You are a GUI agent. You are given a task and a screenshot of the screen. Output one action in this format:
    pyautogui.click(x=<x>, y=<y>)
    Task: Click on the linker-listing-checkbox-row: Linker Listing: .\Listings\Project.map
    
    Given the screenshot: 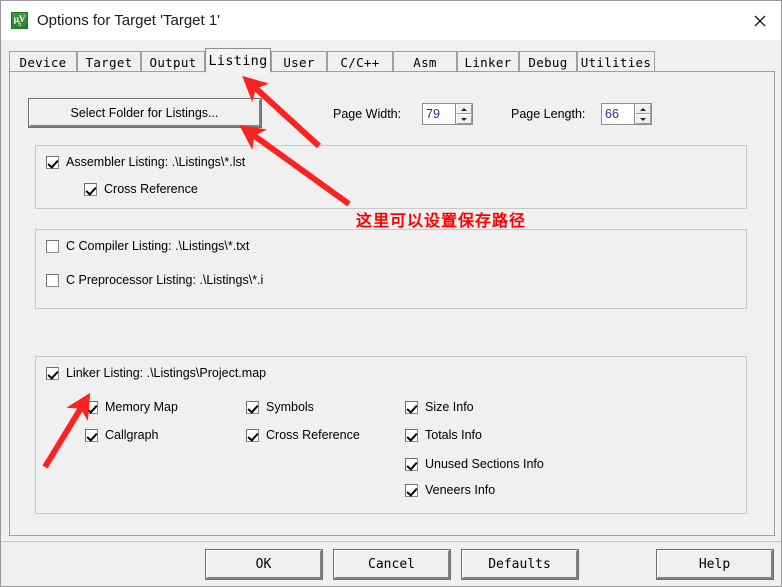 What is the action you would take?
    pyautogui.click(x=156, y=373)
    